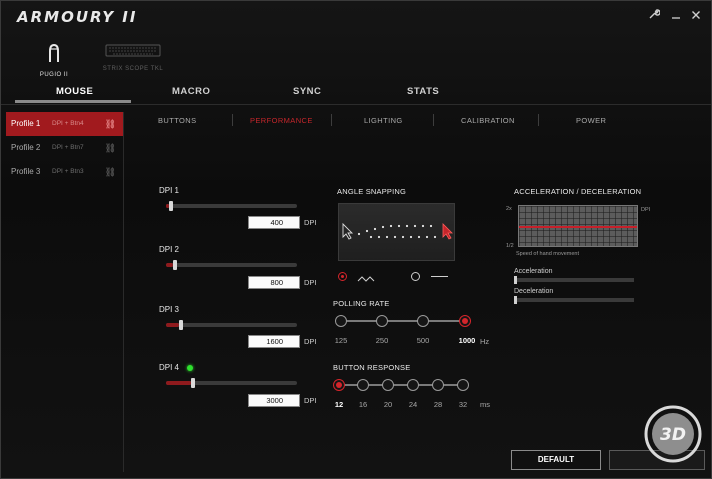  I want to click on dpi-2-input: 800, so click(274, 282).